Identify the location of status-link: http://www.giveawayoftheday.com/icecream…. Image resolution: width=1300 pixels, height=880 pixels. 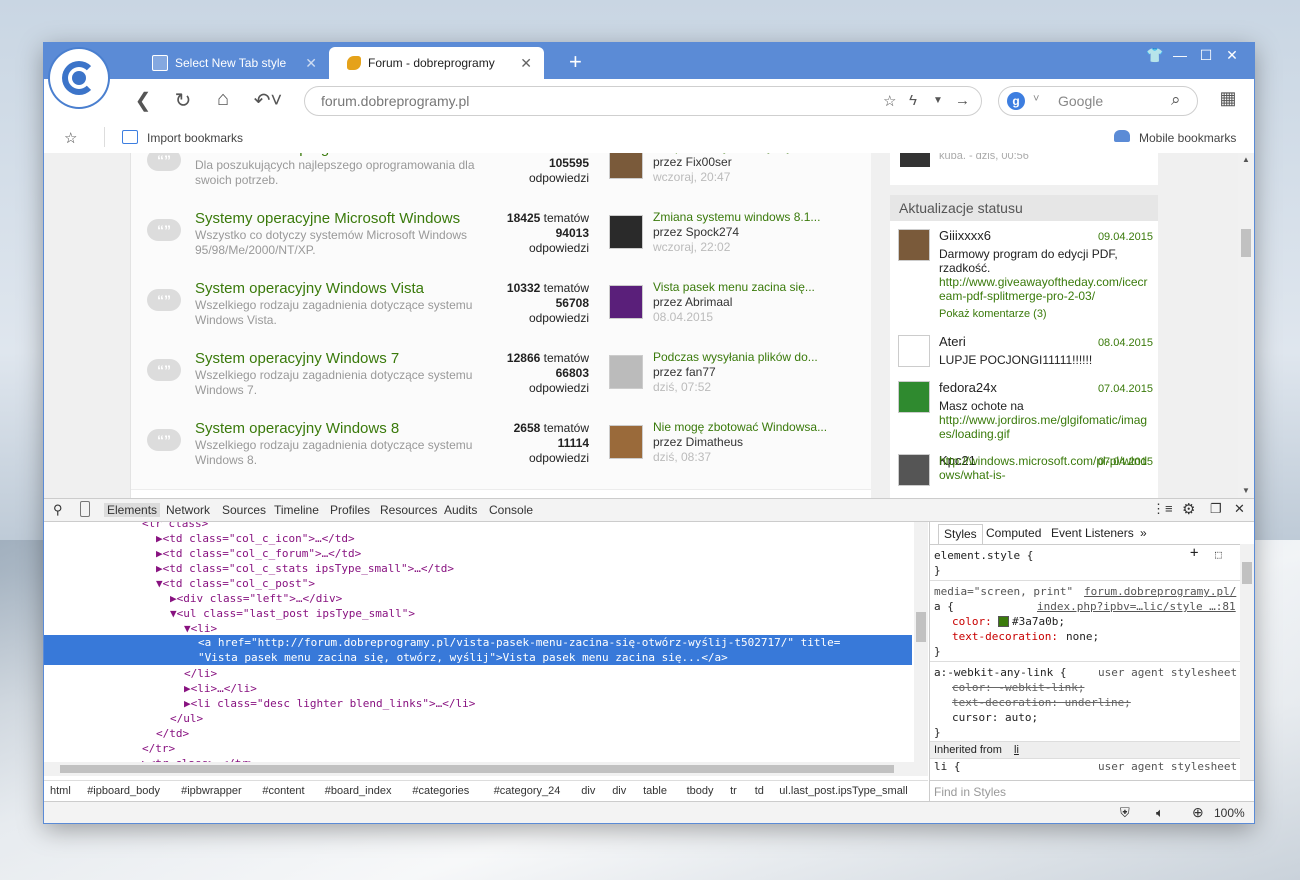
(1046, 289).